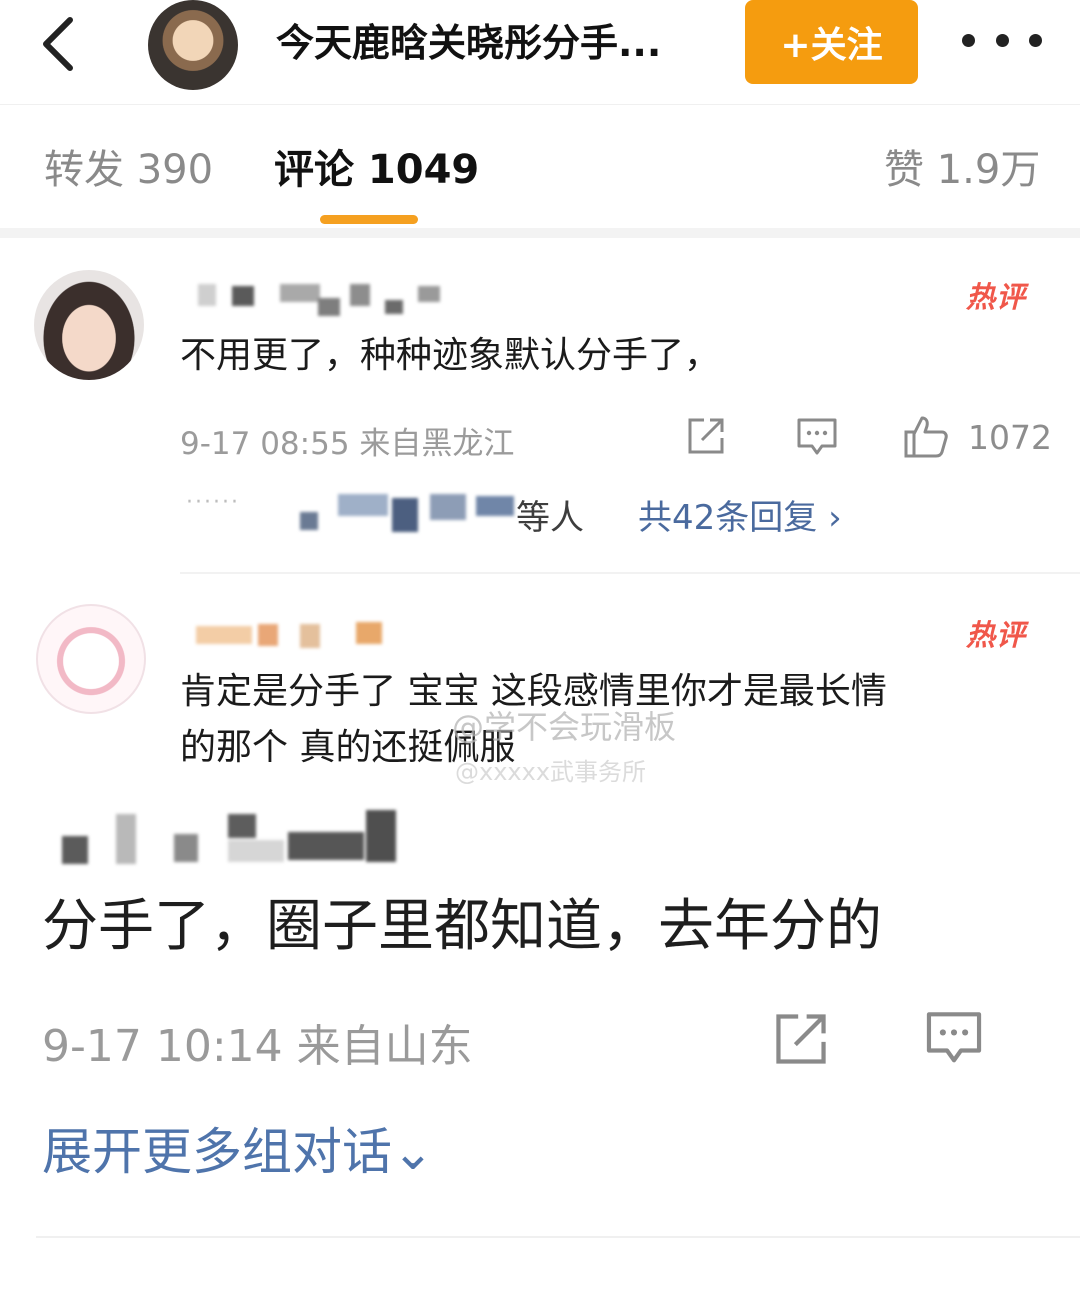  I want to click on view-replies-link: 共42条回复 ›, so click(740, 514).